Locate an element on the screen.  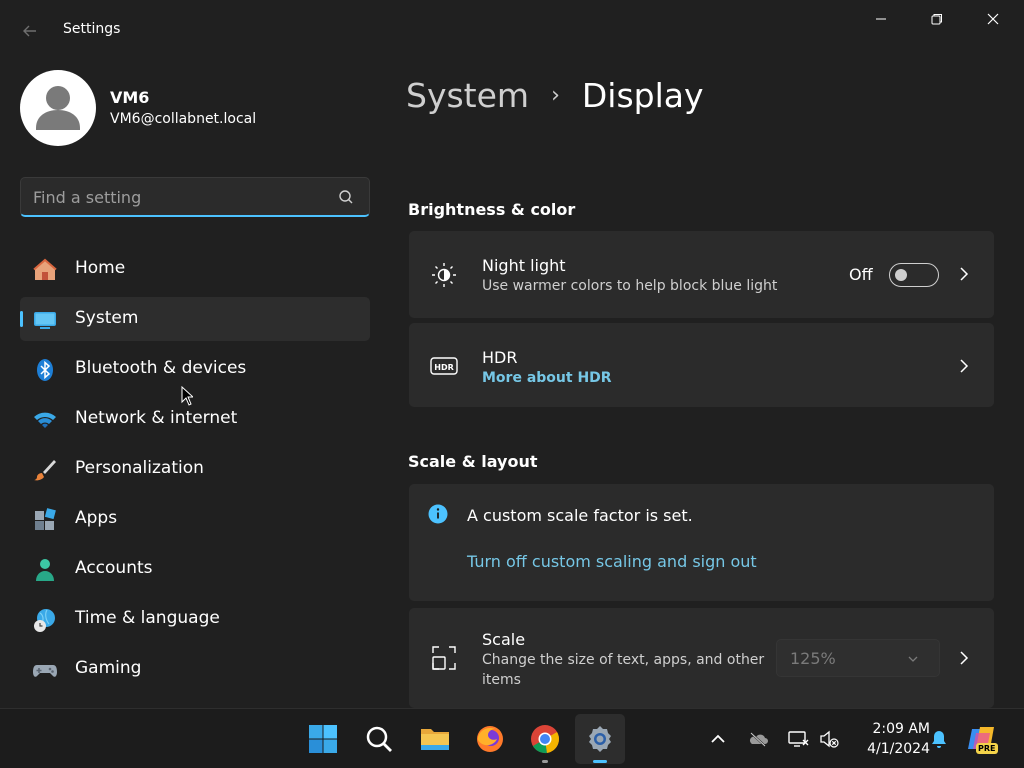
toggle-knob is located at coordinates (901, 275).